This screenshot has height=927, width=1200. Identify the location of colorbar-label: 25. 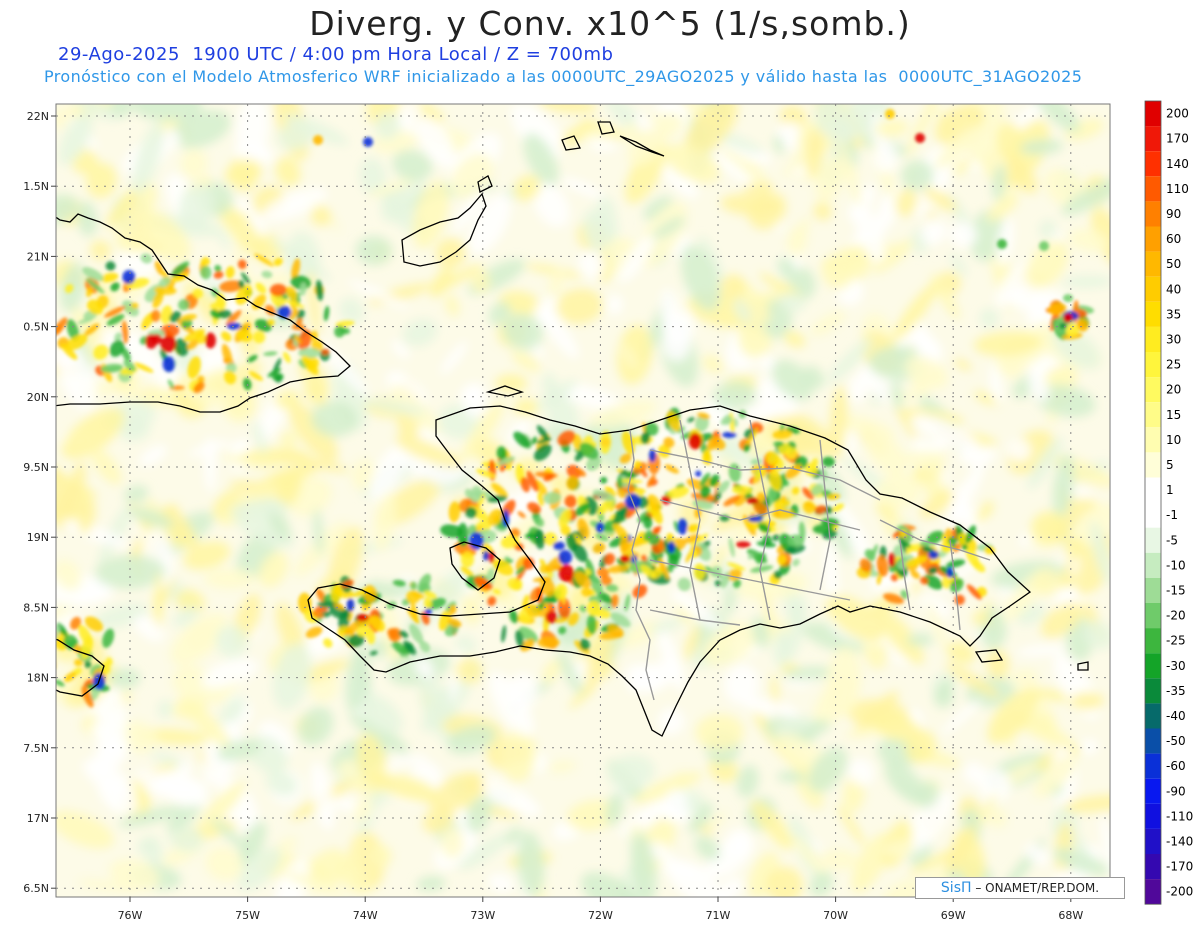
(1173, 365).